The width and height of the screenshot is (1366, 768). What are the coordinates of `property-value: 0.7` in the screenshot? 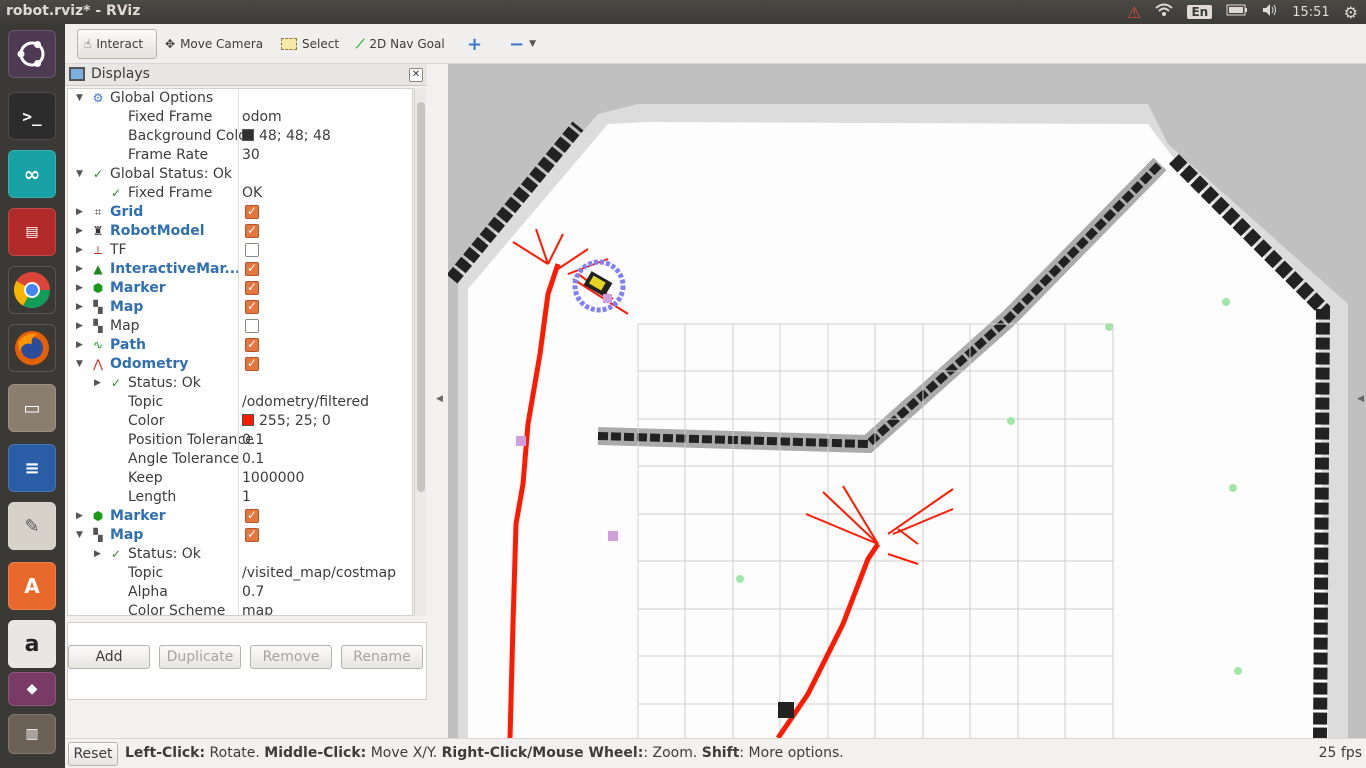 It's located at (253, 592).